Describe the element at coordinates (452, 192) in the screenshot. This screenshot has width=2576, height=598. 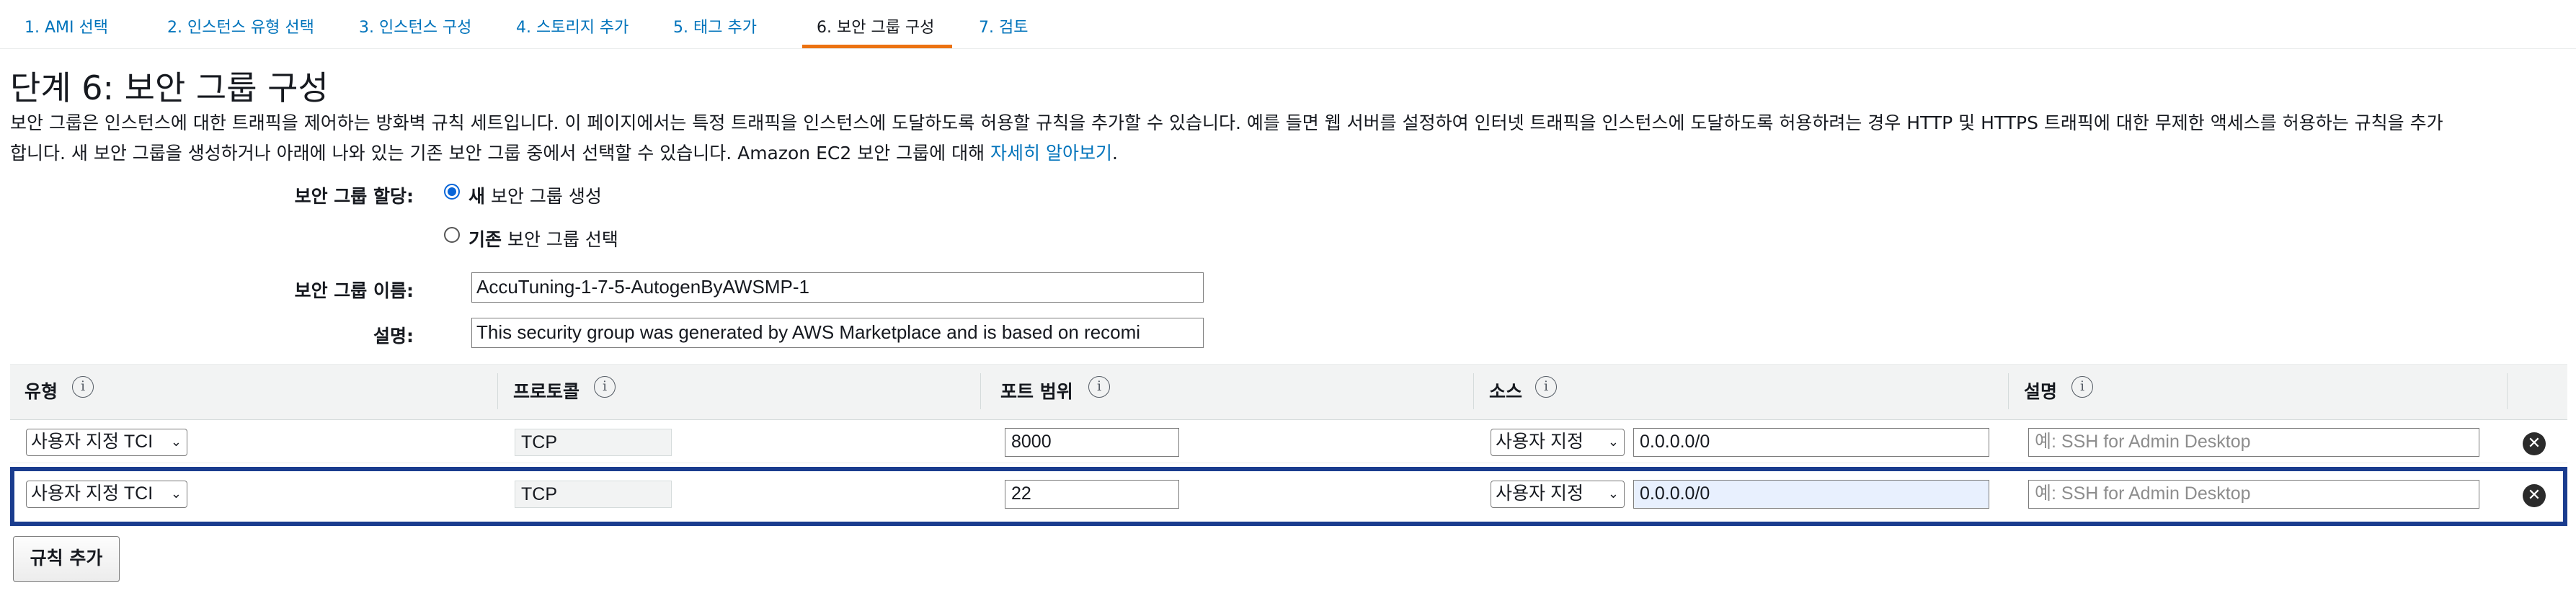
I see `radio-new-security-group` at that location.